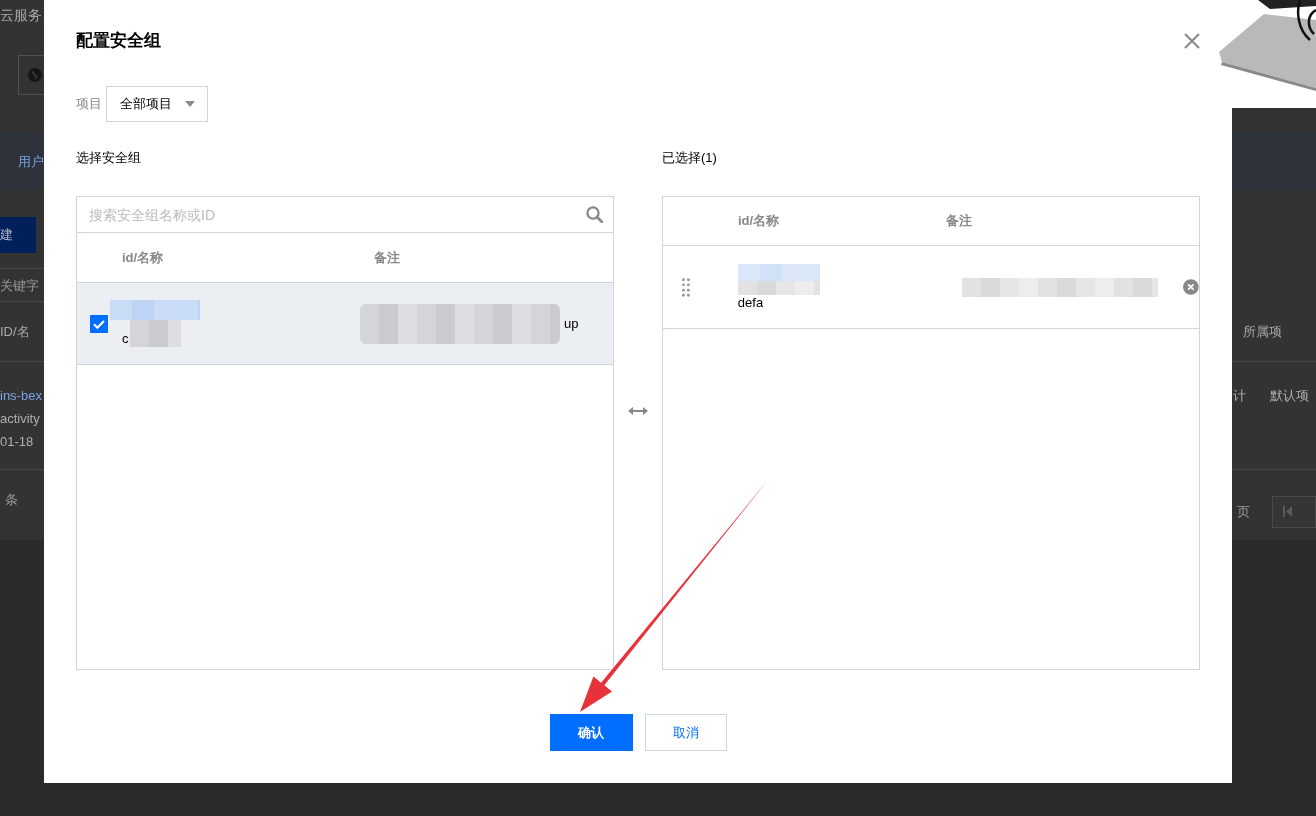  I want to click on search-icon, so click(594, 214).